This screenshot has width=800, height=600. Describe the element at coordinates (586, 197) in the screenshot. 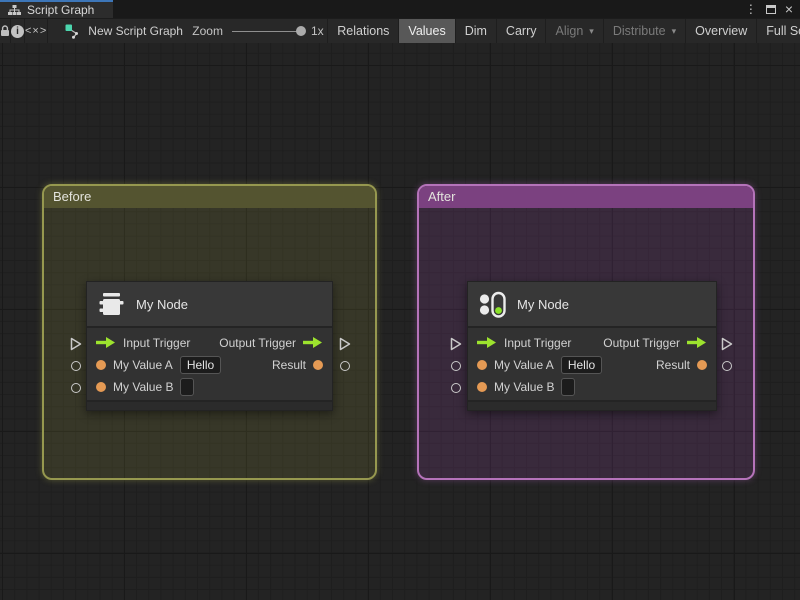

I see `group-after-header: After` at that location.